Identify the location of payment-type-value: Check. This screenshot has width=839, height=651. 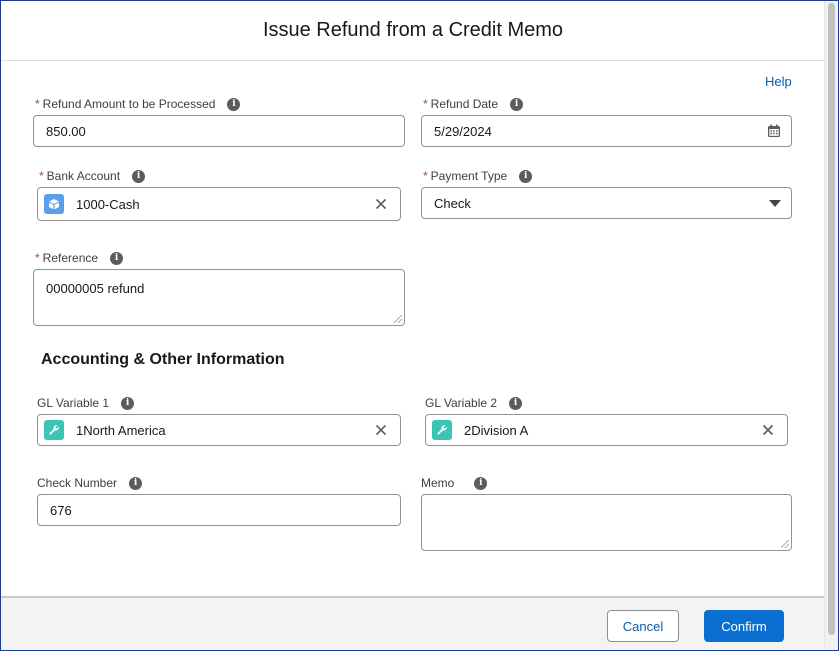
(452, 203).